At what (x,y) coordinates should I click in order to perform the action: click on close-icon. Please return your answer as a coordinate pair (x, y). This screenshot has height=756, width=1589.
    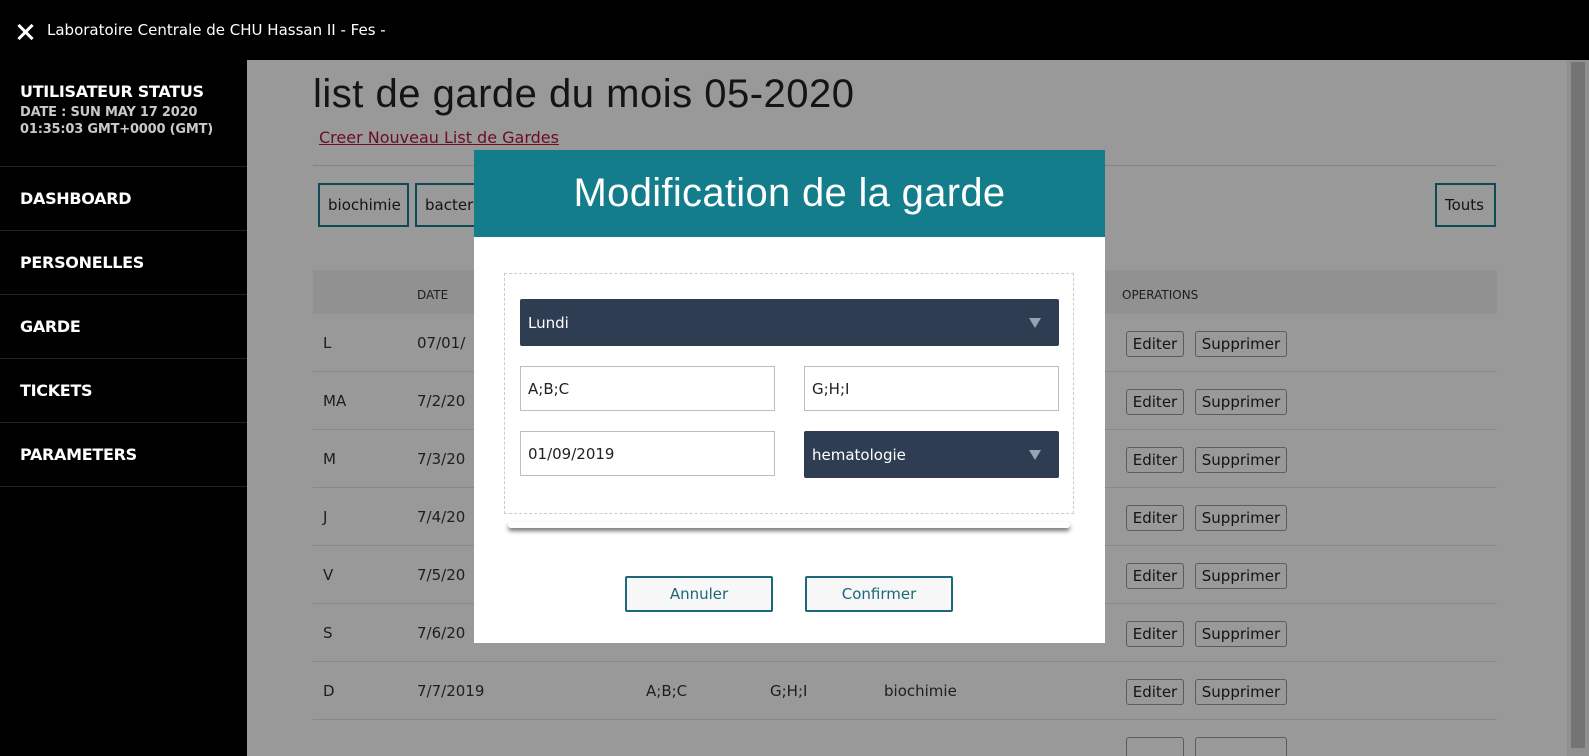
    Looking at the image, I should click on (25, 32).